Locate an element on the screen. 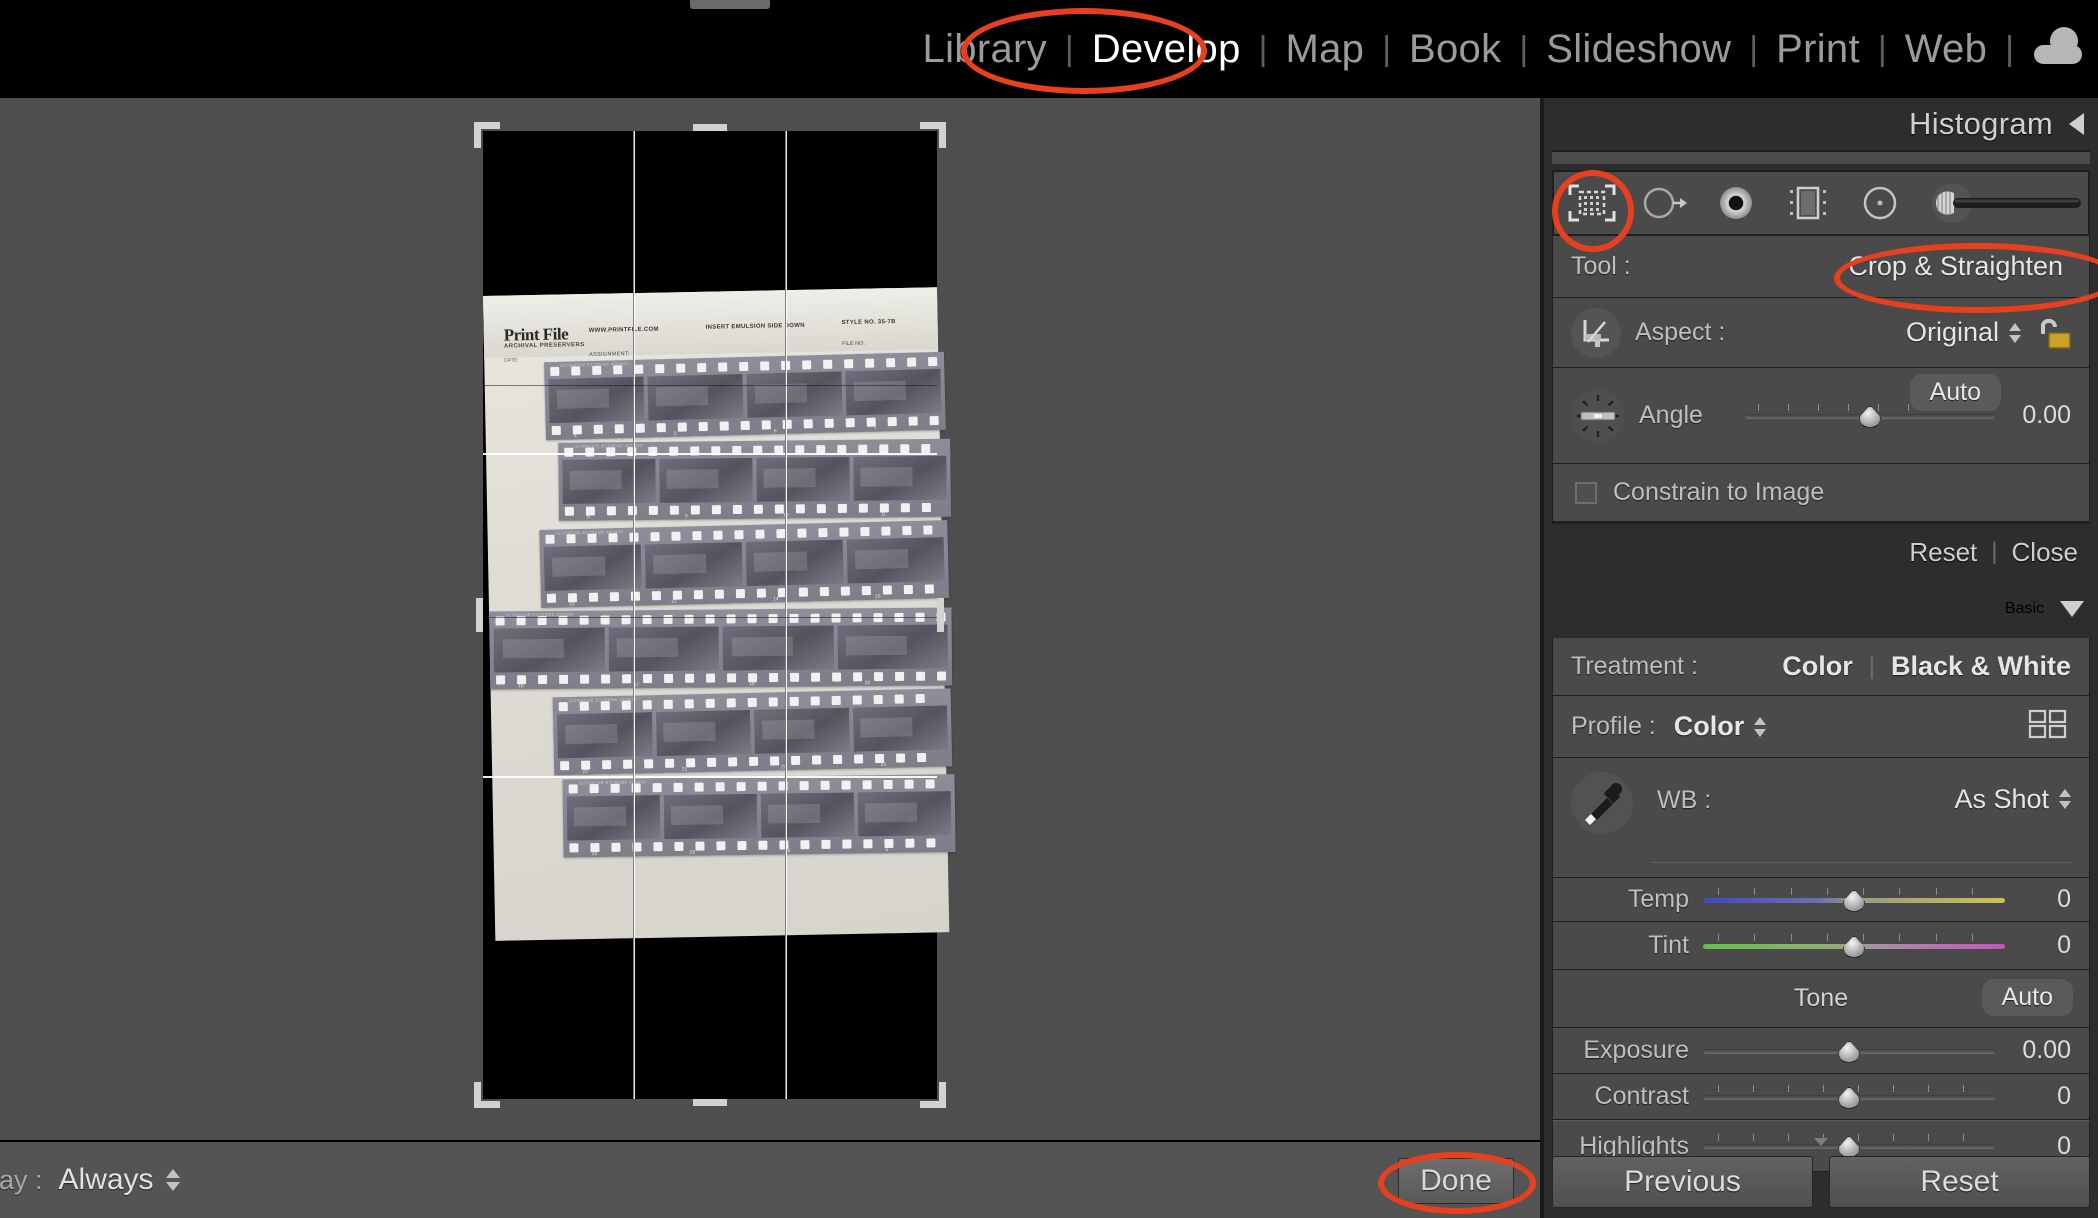 Image resolution: width=2098 pixels, height=1218 pixels. module-slideshow: Slideshow is located at coordinates (1638, 49).